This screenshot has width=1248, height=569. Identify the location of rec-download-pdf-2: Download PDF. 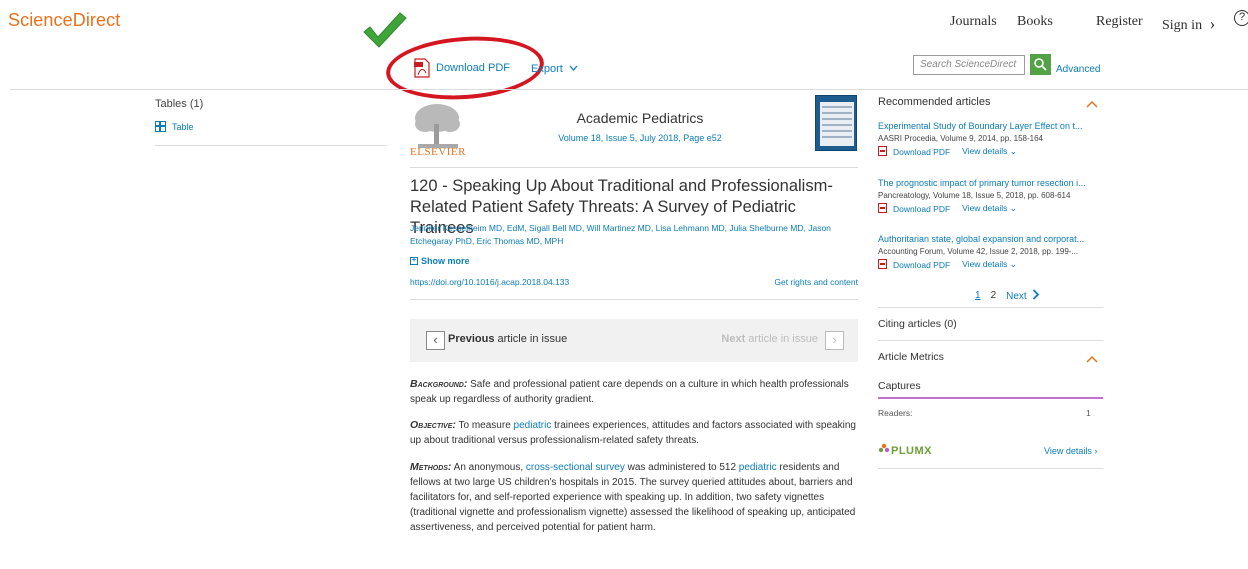
(914, 208).